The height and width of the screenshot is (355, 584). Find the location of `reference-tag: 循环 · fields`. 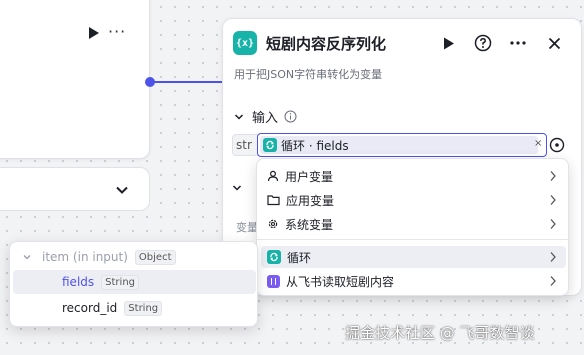

reference-tag: 循环 · fields is located at coordinates (399, 145).